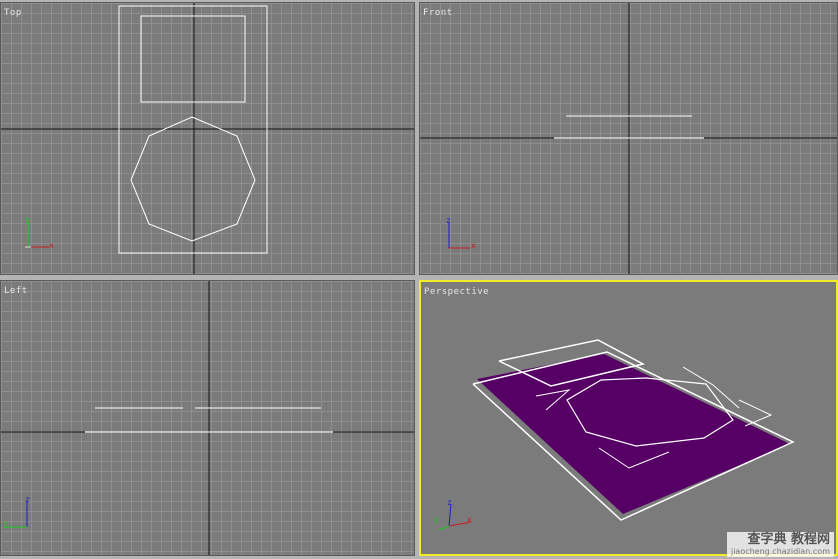 Image resolution: width=838 pixels, height=559 pixels. Describe the element at coordinates (193, 59) in the screenshot. I see `inner-rectangle` at that location.